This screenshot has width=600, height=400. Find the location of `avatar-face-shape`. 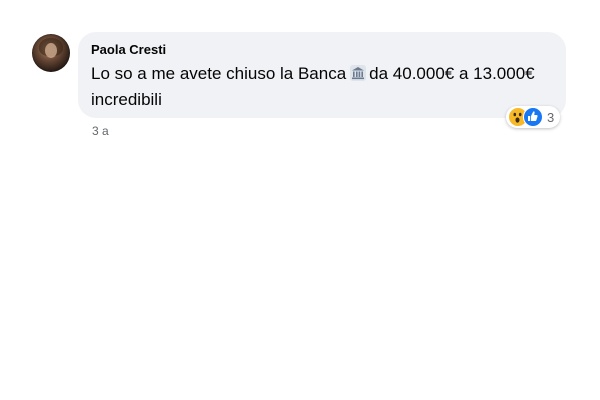

avatar-face-shape is located at coordinates (51, 50).